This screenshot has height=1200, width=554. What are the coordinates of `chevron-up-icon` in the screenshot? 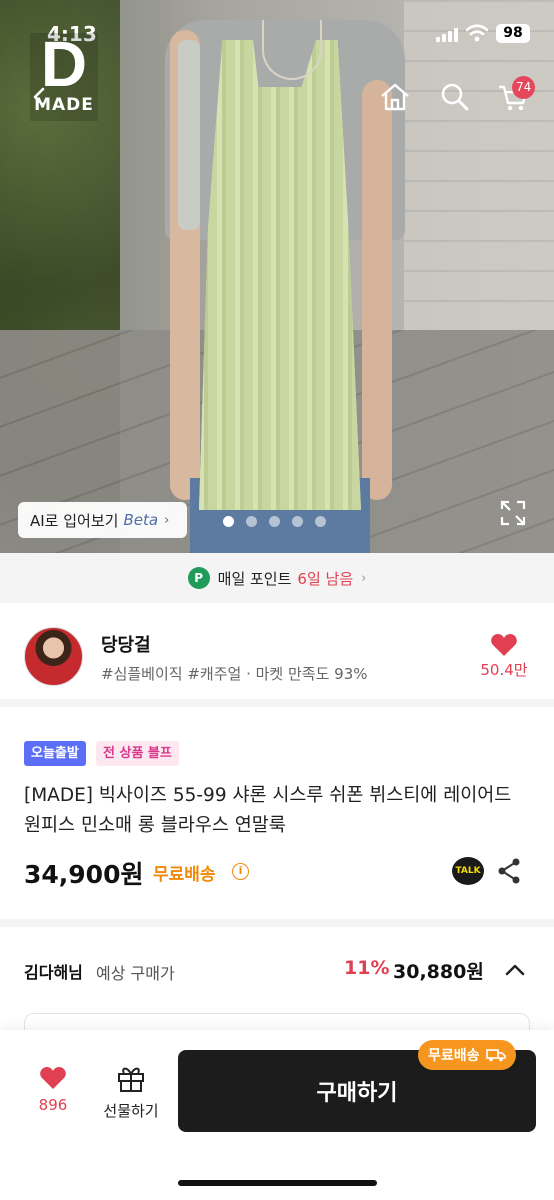 It's located at (515, 970).